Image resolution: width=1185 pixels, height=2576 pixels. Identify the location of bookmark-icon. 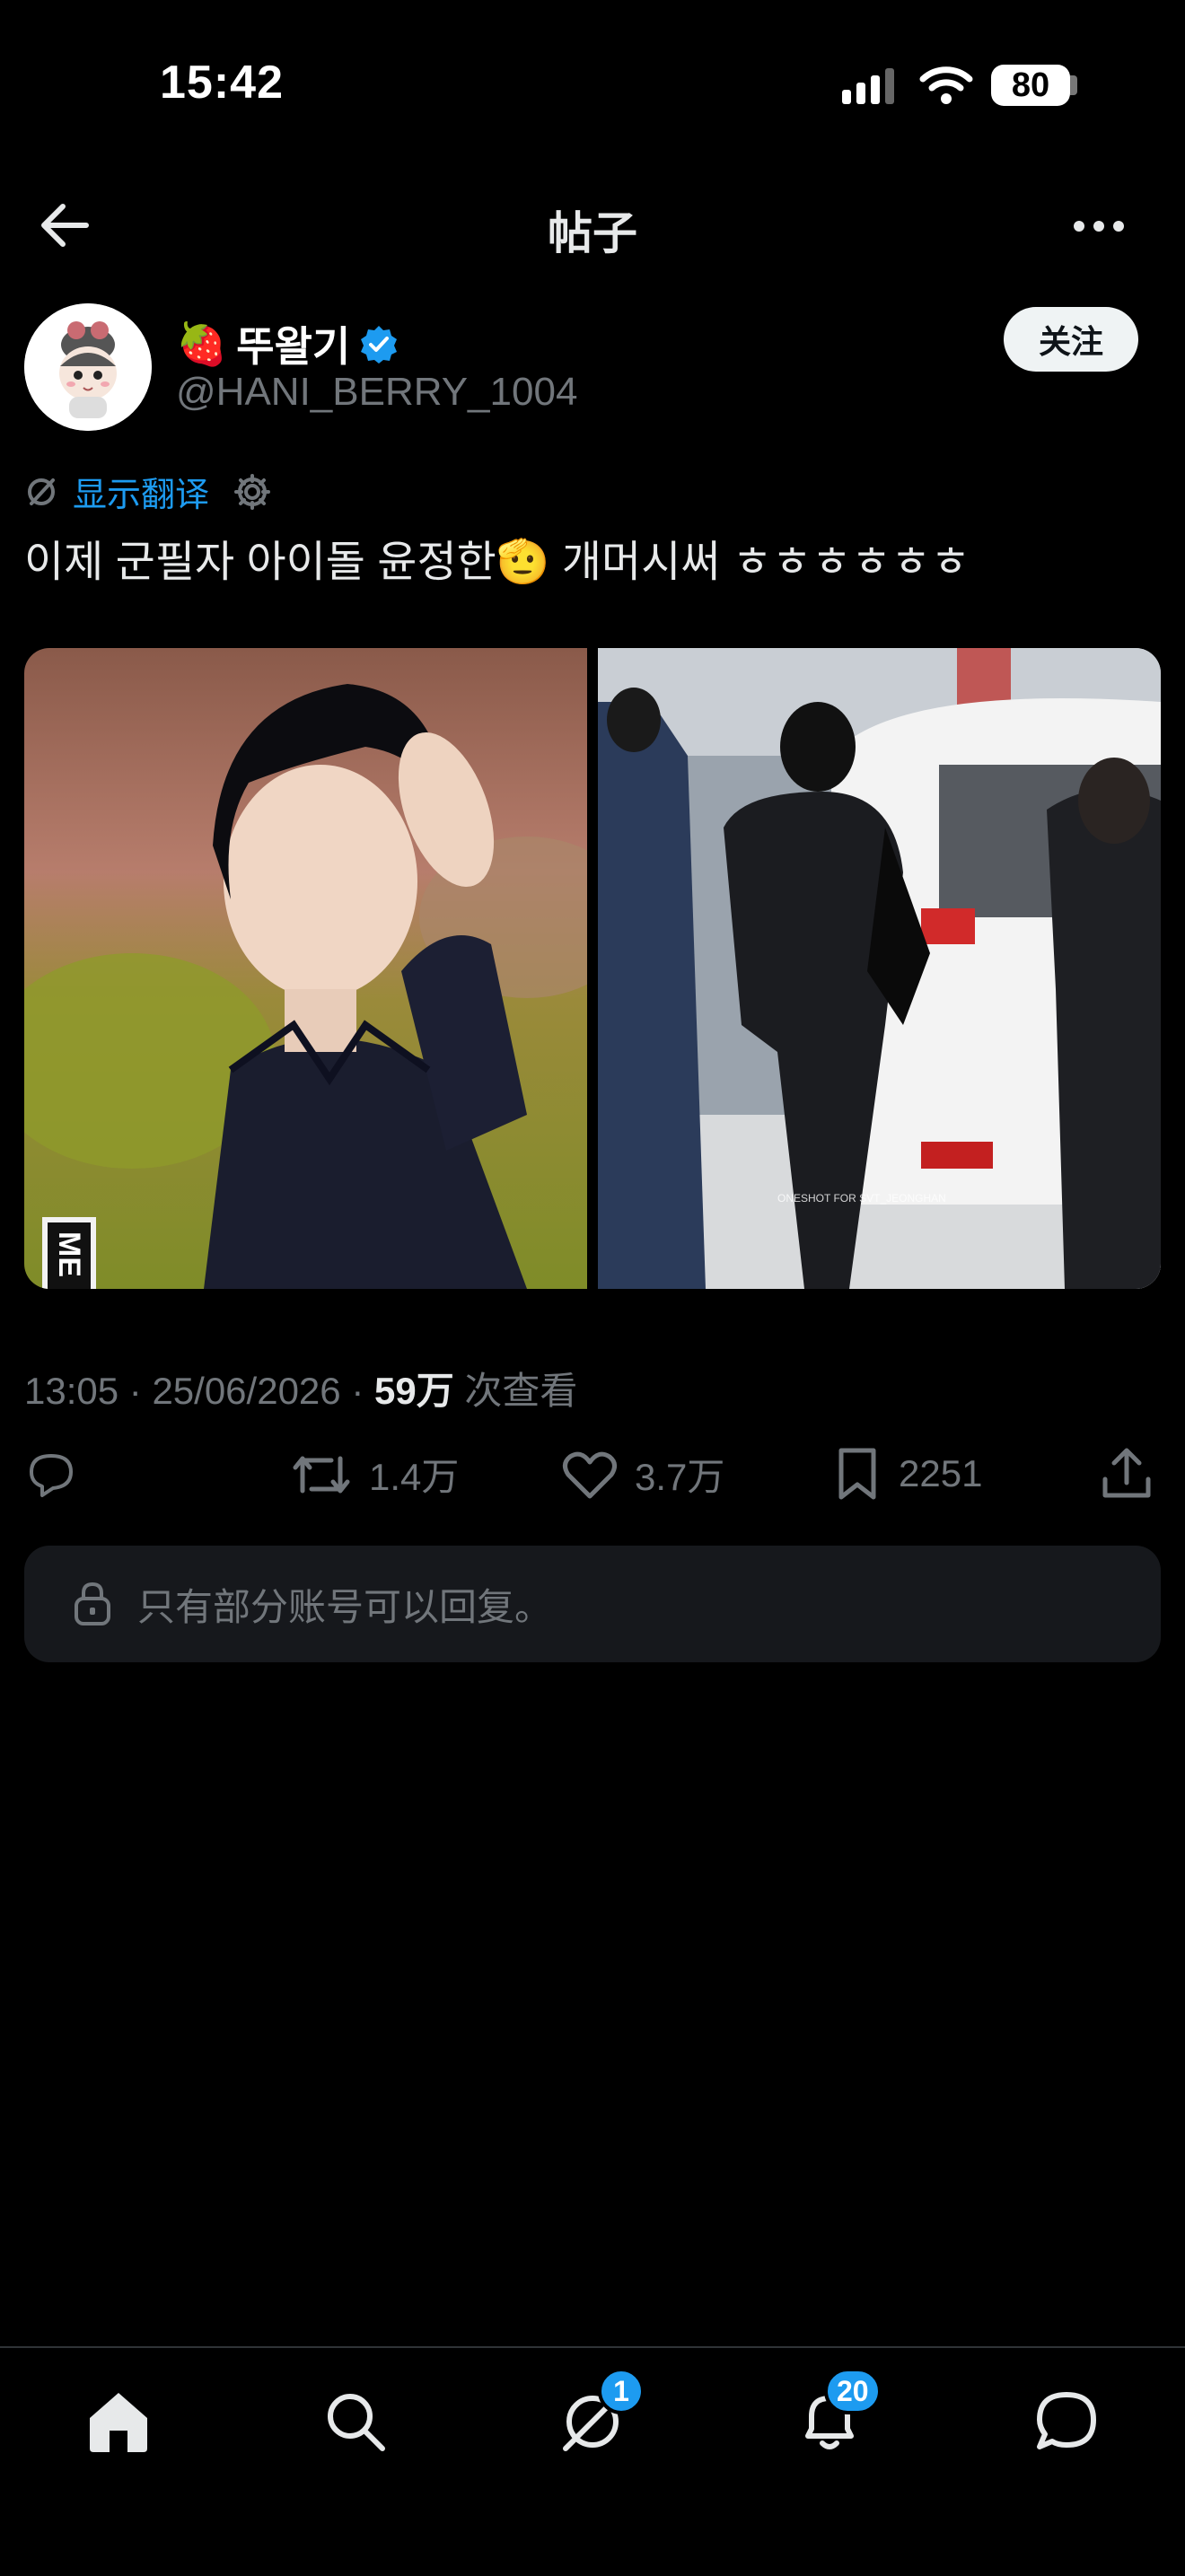
(857, 1474).